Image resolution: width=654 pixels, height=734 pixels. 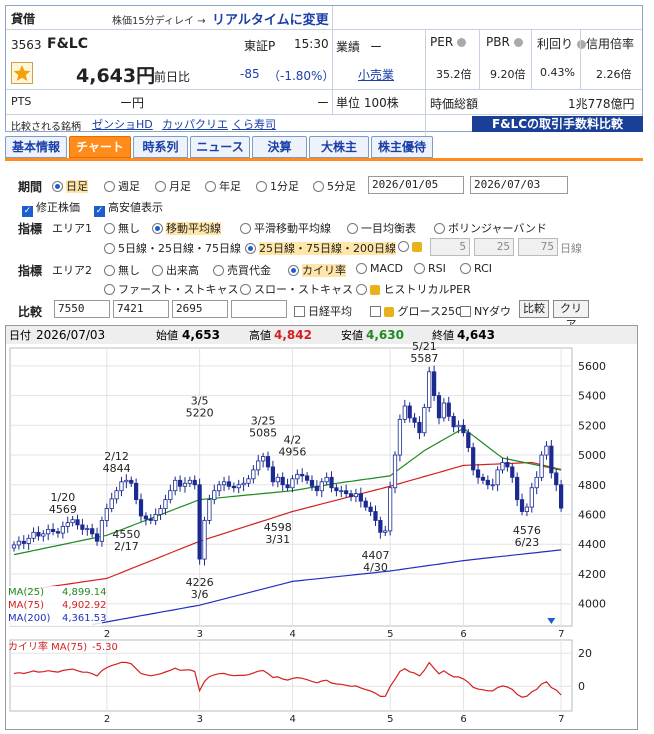 What do you see at coordinates (195, 124) in the screenshot?
I see `compare-link-kappa: カッパクリエ` at bounding box center [195, 124].